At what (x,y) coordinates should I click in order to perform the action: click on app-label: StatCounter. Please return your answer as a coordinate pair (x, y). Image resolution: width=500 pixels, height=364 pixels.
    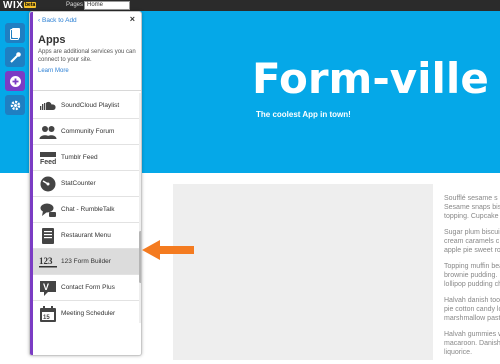
    Looking at the image, I should click on (78, 183).